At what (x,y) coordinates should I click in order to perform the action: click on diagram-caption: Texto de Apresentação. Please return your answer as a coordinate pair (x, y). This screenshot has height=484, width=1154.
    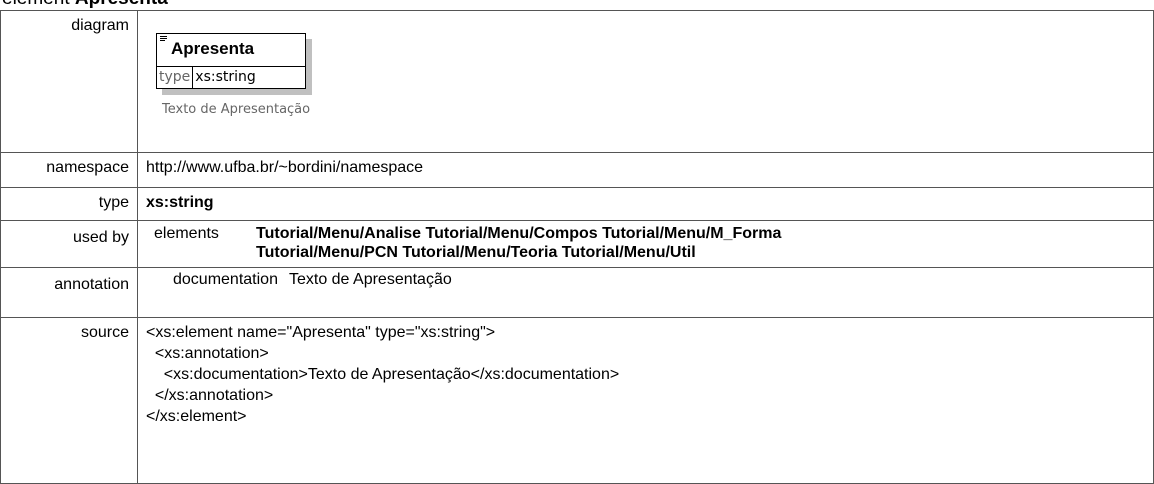
    Looking at the image, I should click on (236, 109).